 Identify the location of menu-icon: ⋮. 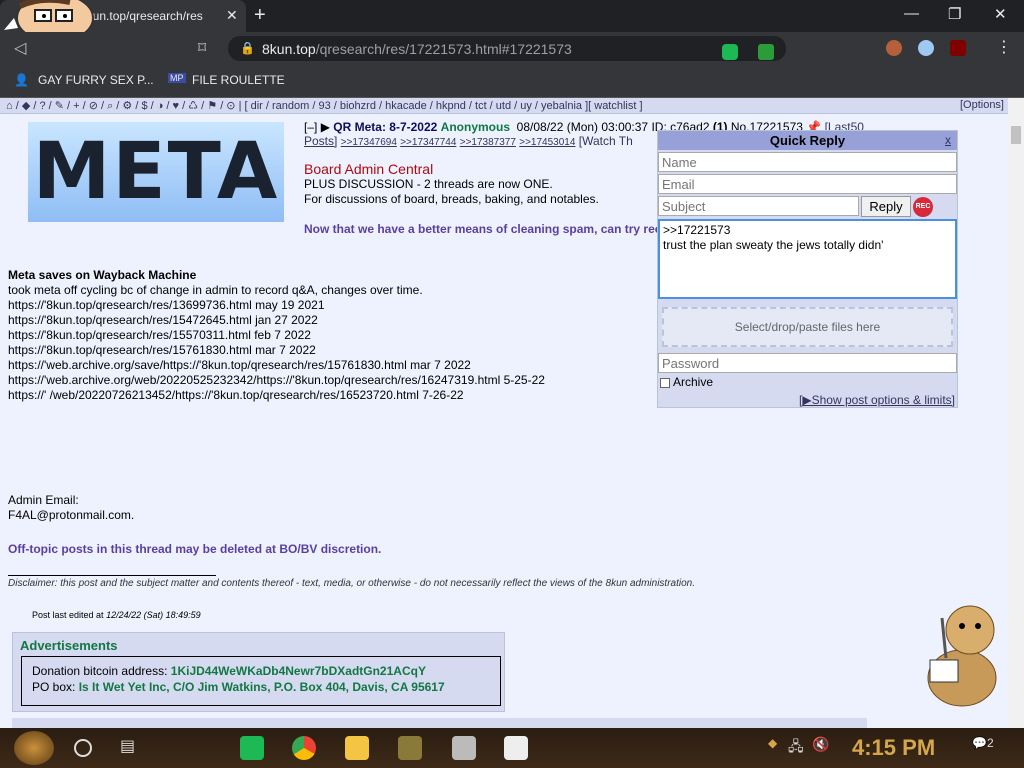
(1004, 47).